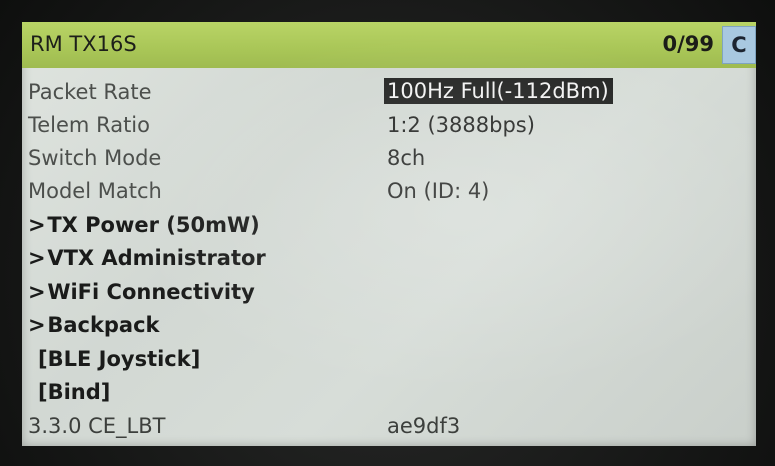 This screenshot has height=466, width=775. I want to click on firmware-version: 3.3.0 CE_LBT, so click(97, 426).